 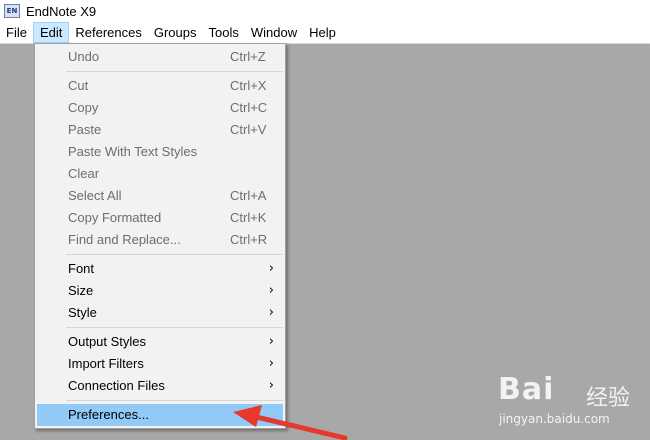 I want to click on menu-item-paste-with-text-styles: Paste With Text Styles, so click(x=160, y=152).